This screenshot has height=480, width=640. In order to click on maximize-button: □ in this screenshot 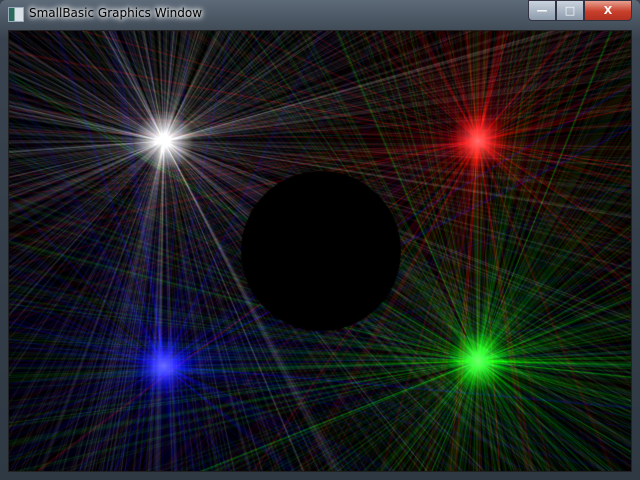, I will do `click(570, 10)`.